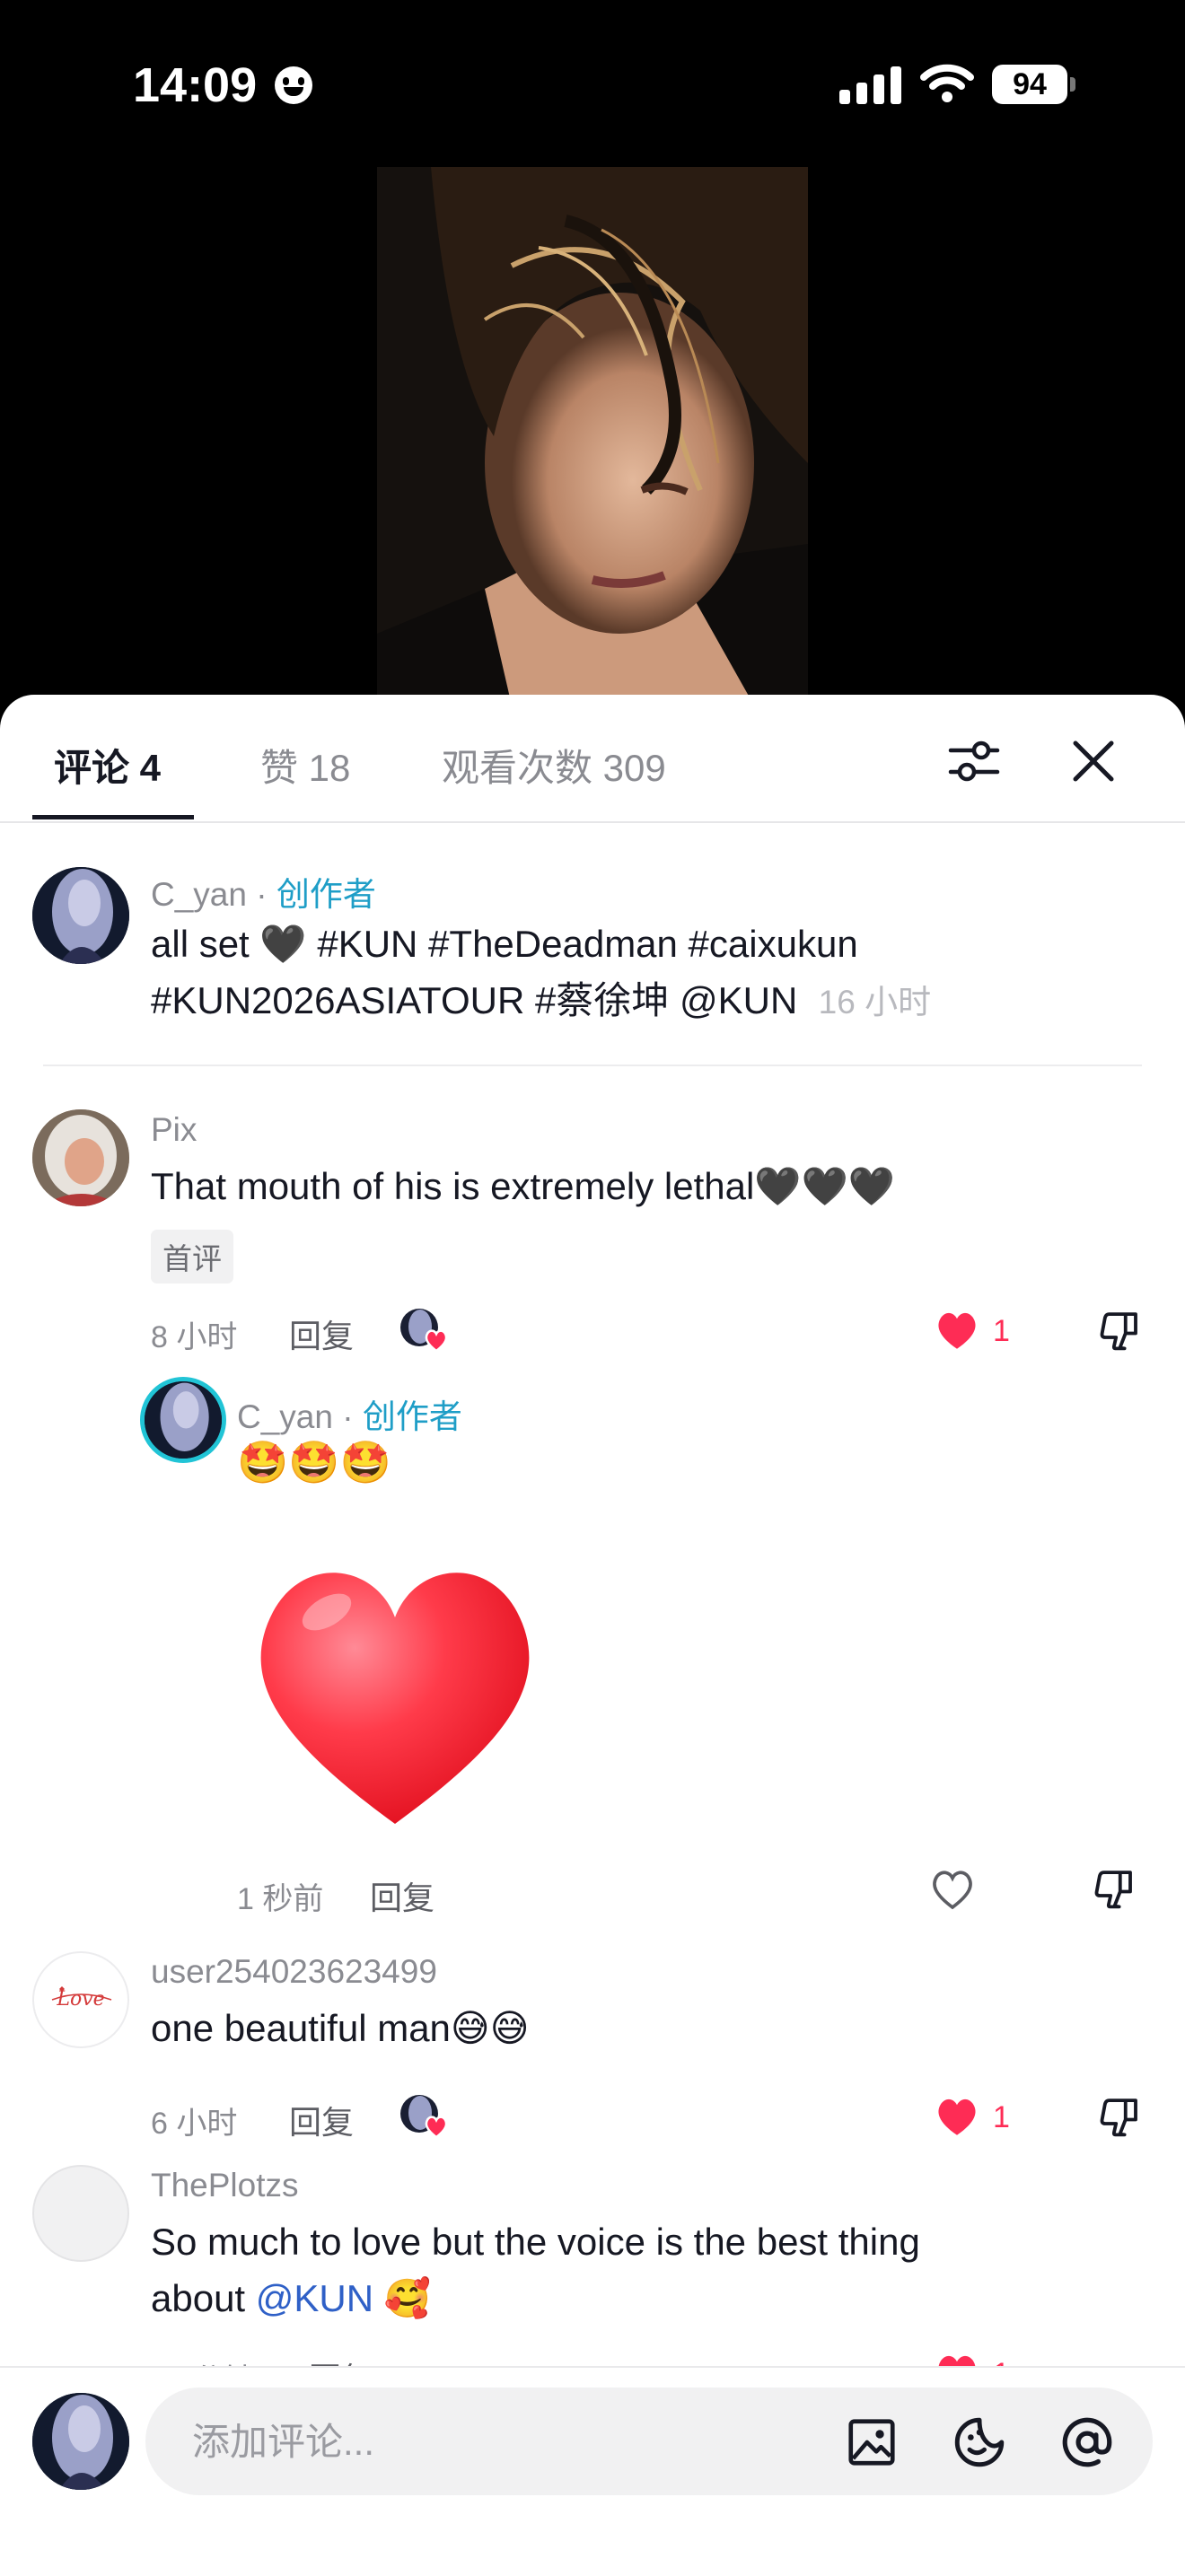 Image resolution: width=1185 pixels, height=2576 pixels. Describe the element at coordinates (592, 822) in the screenshot. I see `tabs-divider` at that location.